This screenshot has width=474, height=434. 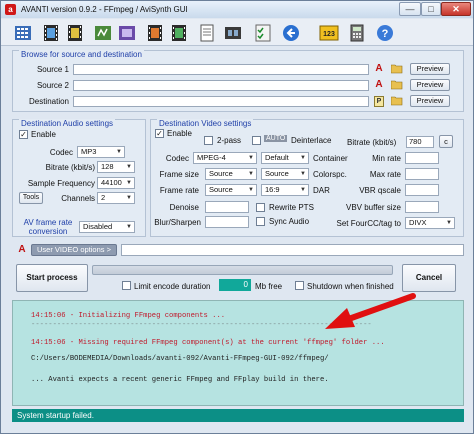 I want to click on minrate-label: Min rate, so click(x=386, y=158).